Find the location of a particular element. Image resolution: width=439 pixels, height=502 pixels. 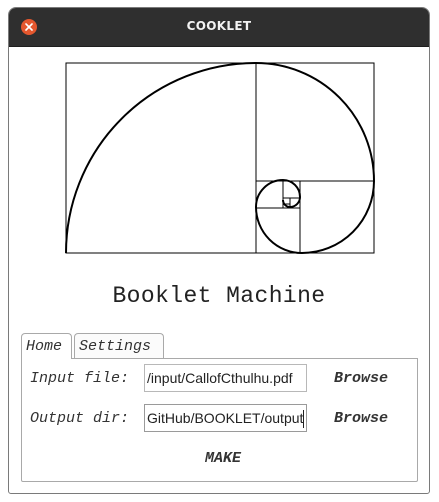

output-dir-field: GitHub/BOOKLET/output is located at coordinates (225, 418).